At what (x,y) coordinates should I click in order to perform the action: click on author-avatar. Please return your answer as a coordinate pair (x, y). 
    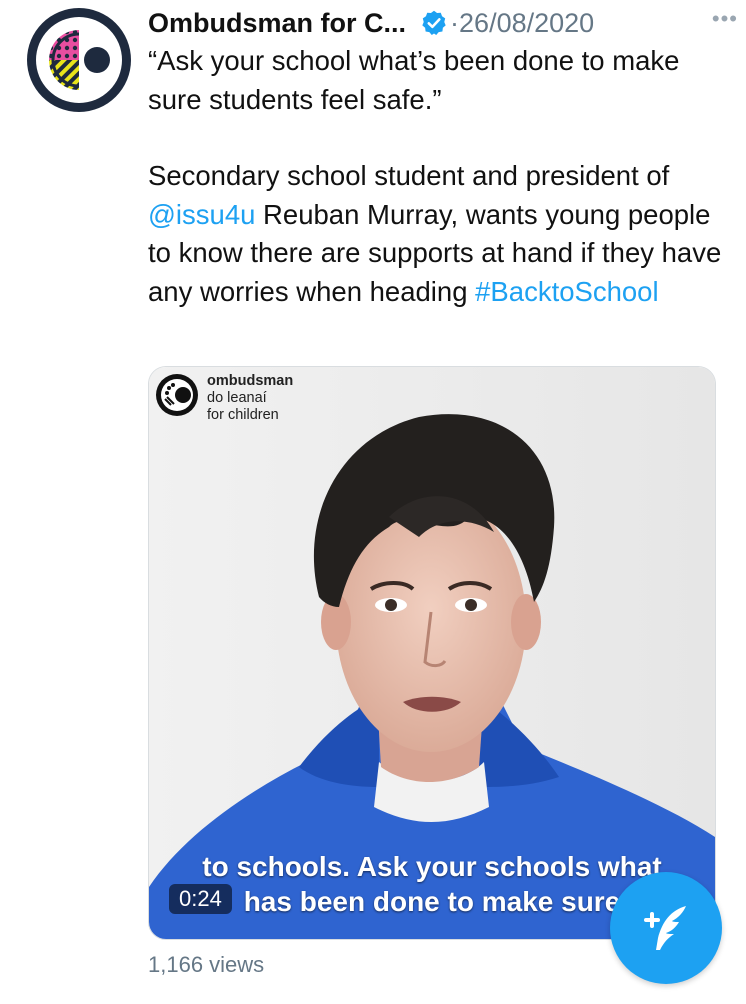
    Looking at the image, I should click on (79, 60).